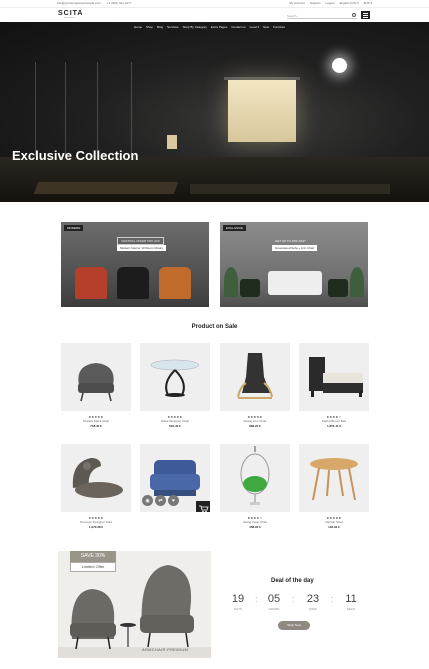 The width and height of the screenshot is (429, 669). I want to click on phone-text: +1 (000) 421-1277, so click(119, 3).